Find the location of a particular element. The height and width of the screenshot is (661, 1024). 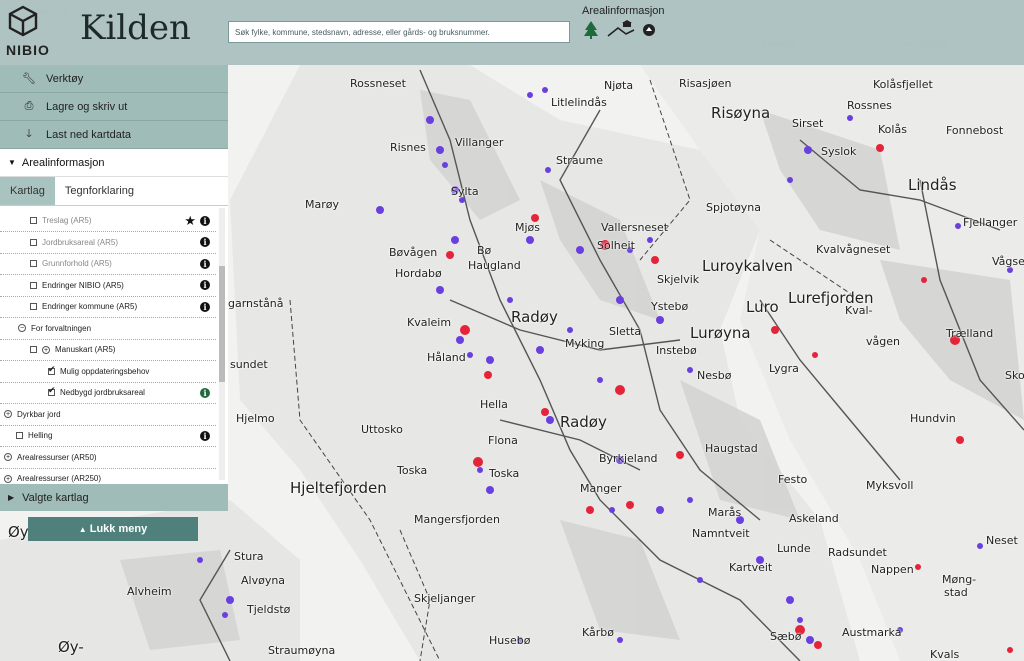

place-label: Lunde is located at coordinates (794, 548).